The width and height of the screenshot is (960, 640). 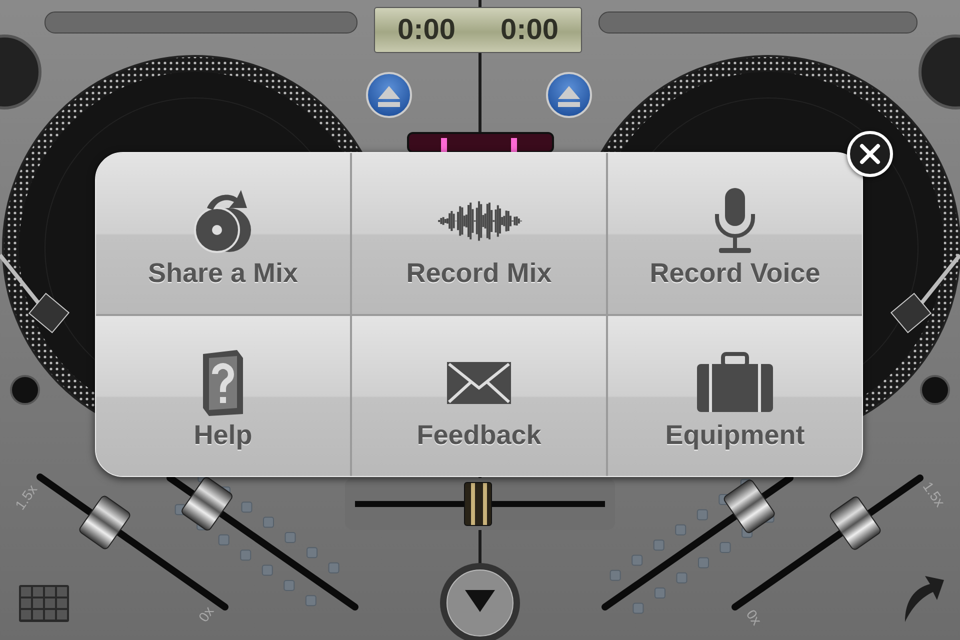 What do you see at coordinates (480, 601) in the screenshot?
I see `down-arrow-button` at bounding box center [480, 601].